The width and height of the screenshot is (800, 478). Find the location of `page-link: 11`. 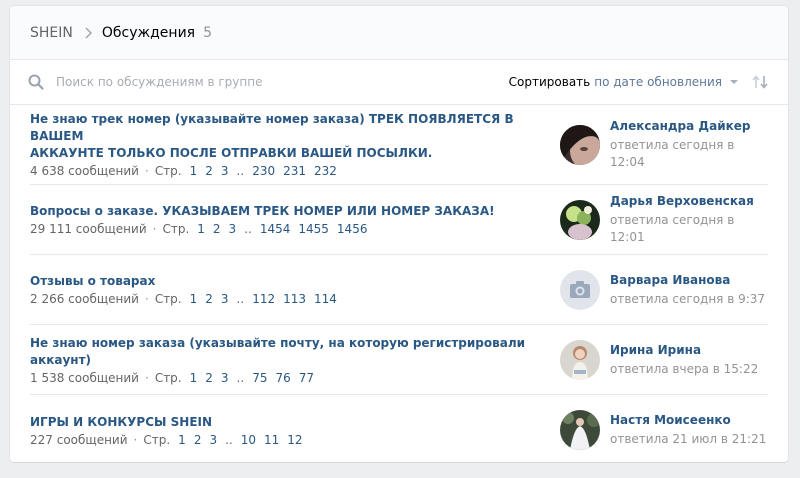

page-link: 11 is located at coordinates (271, 440).